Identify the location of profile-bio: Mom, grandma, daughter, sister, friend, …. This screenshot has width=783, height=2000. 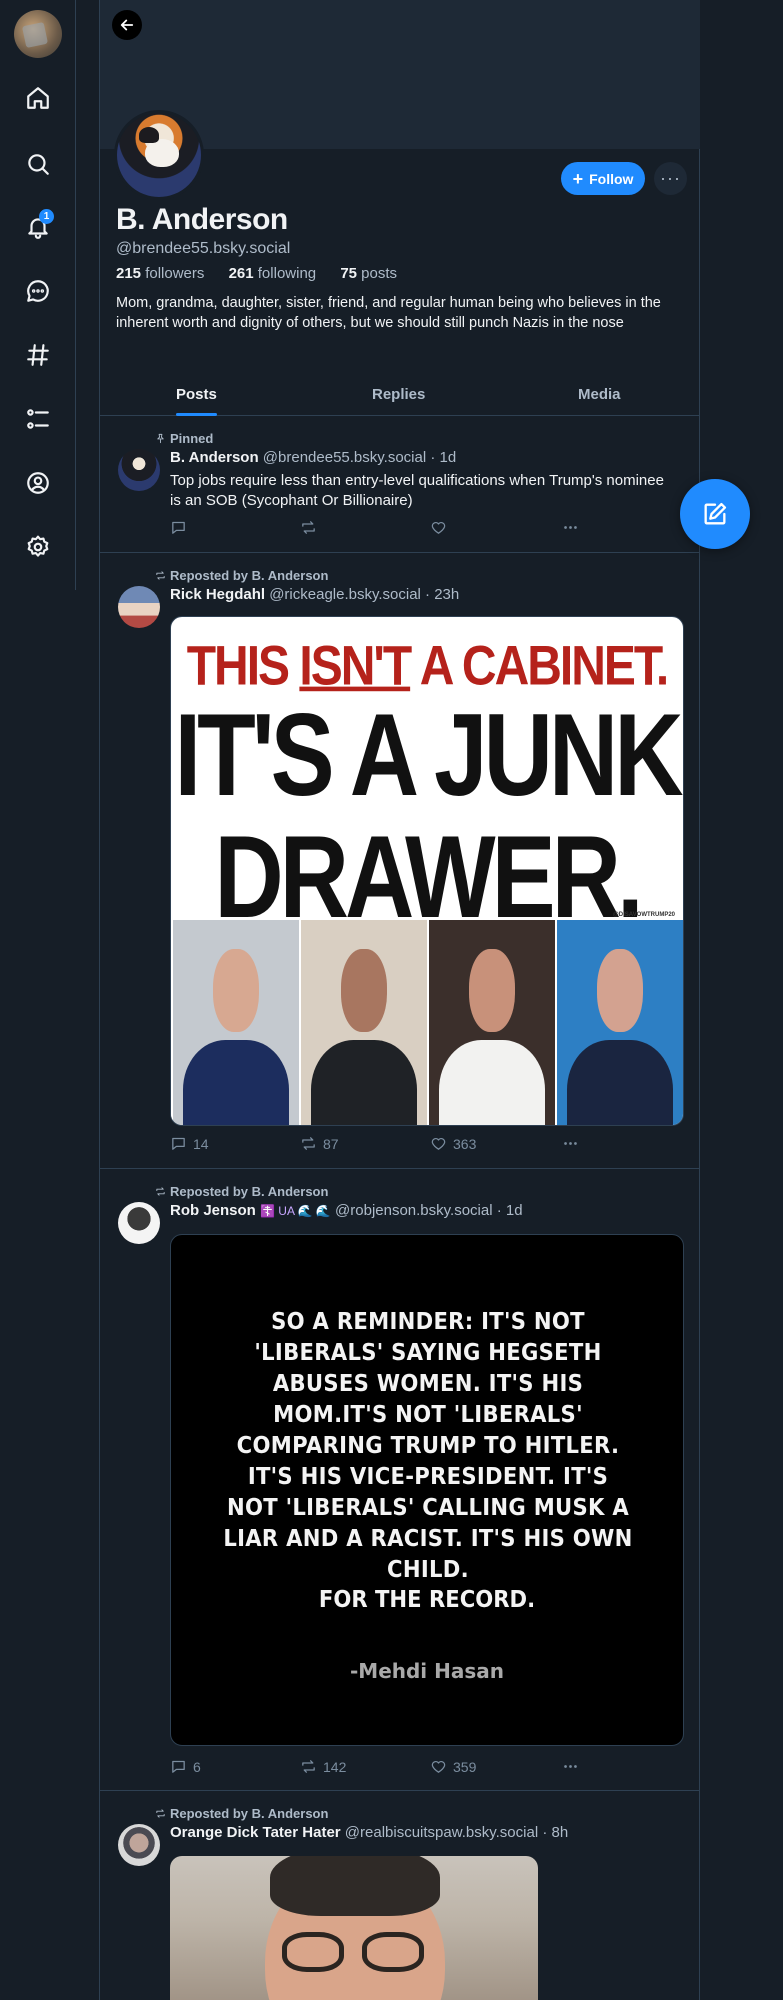
(388, 313).